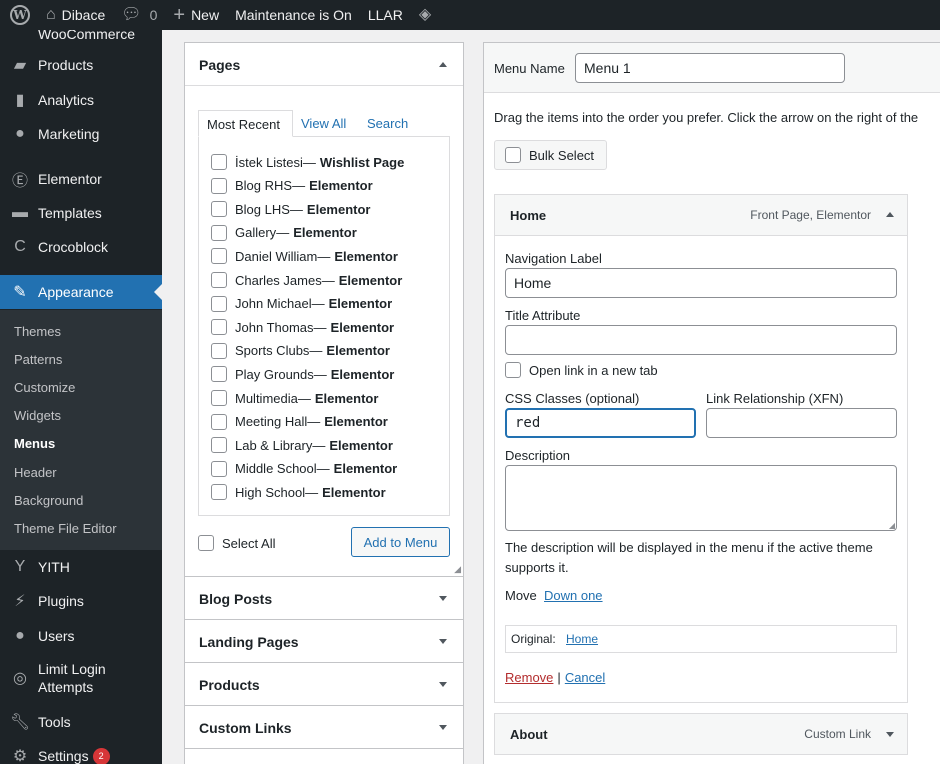 This screenshot has height=764, width=940. I want to click on sidebar-item-analytics: ▮ Analytics, so click(81, 100).